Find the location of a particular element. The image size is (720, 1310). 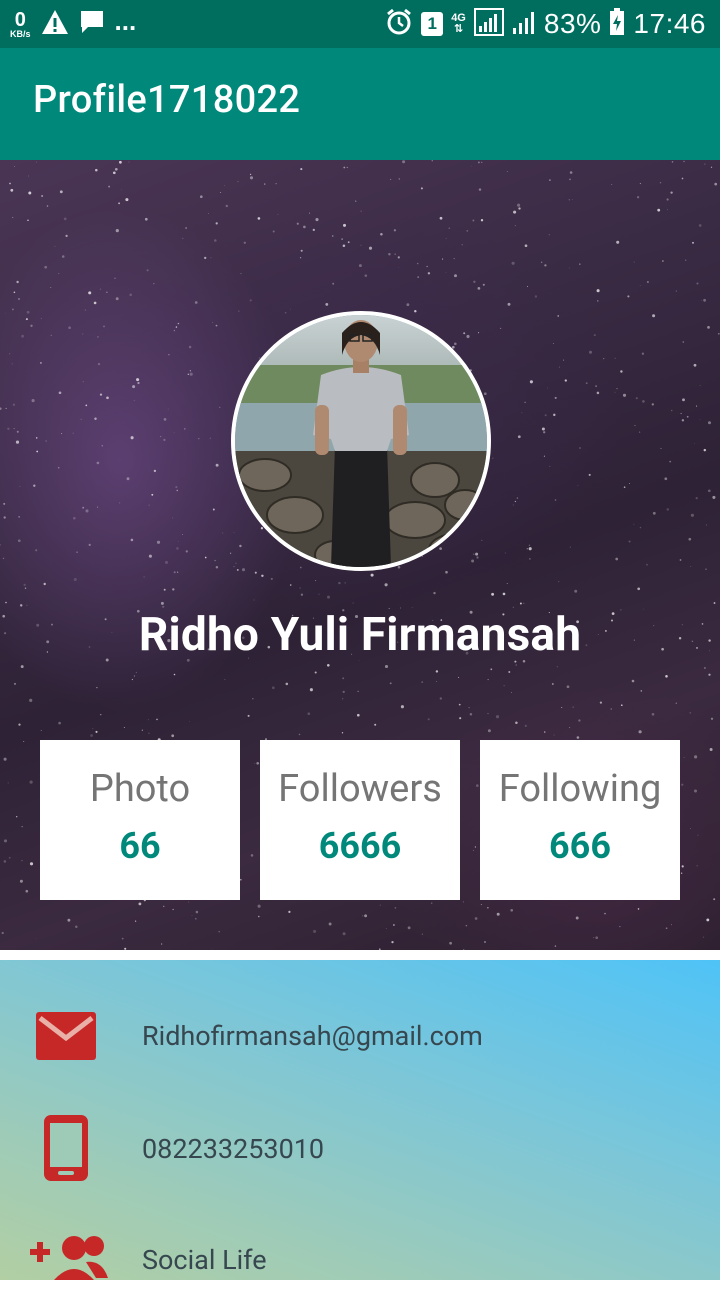

stat-label: Following is located at coordinates (580, 789).